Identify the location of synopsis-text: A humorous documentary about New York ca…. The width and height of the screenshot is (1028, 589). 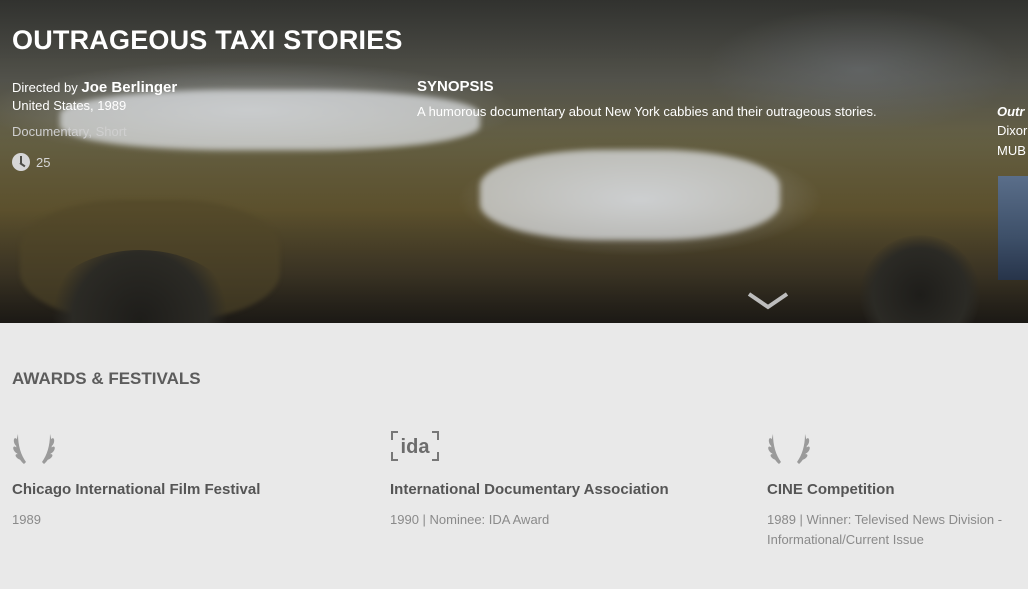
(647, 111).